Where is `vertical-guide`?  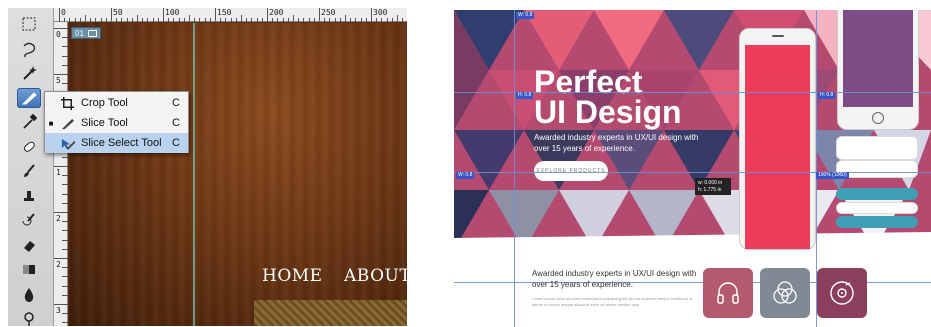
vertical-guide is located at coordinates (194, 174).